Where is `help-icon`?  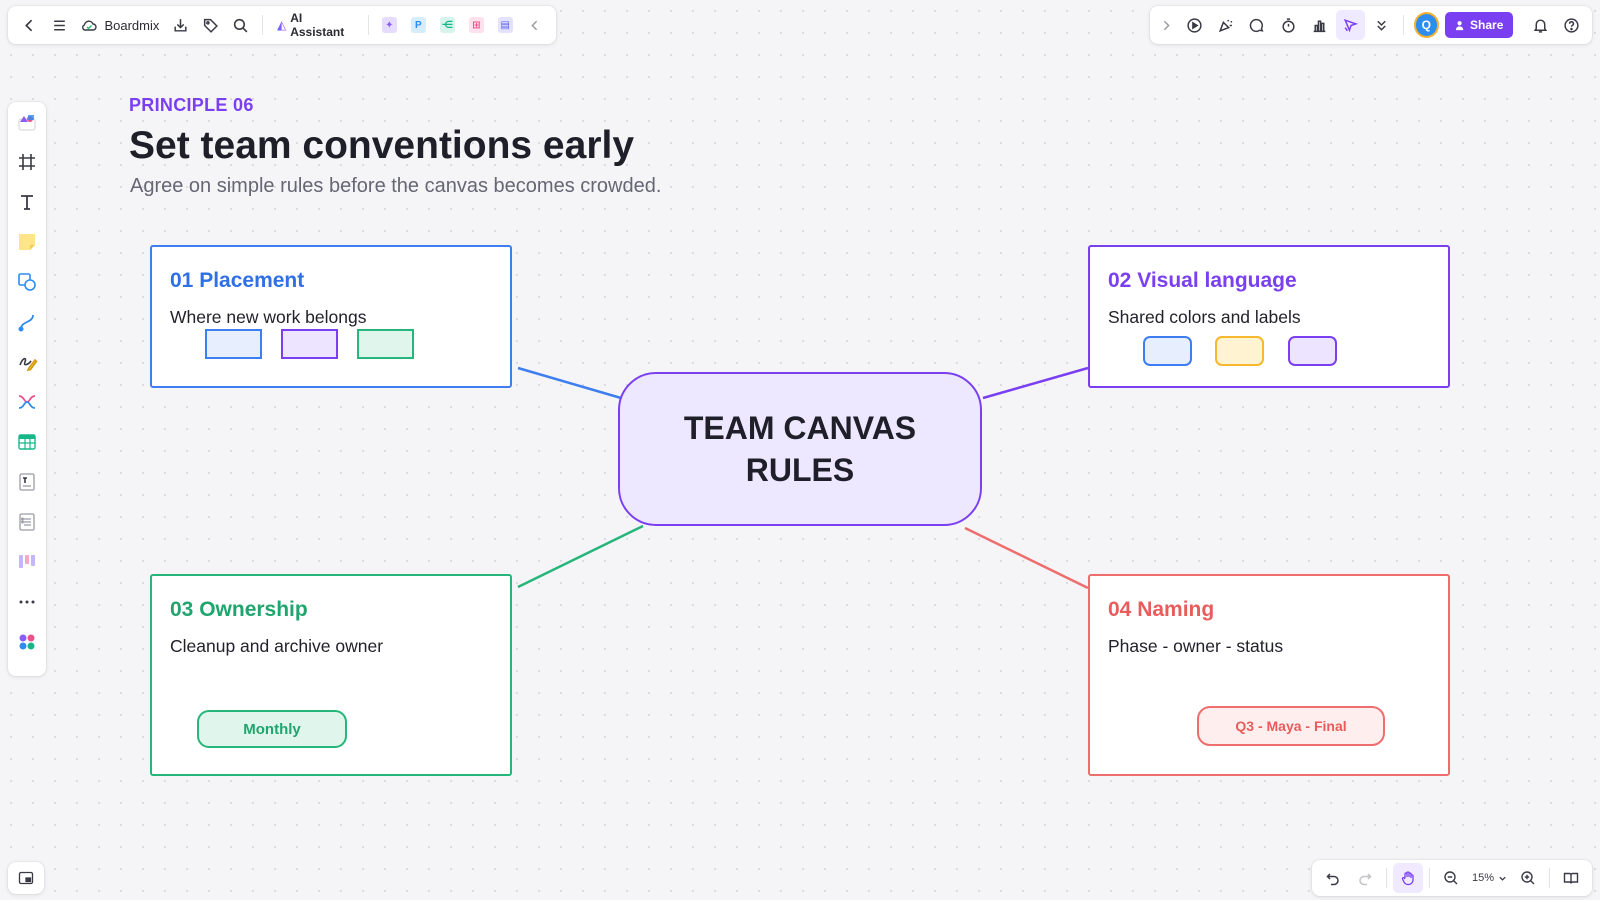 help-icon is located at coordinates (1571, 25).